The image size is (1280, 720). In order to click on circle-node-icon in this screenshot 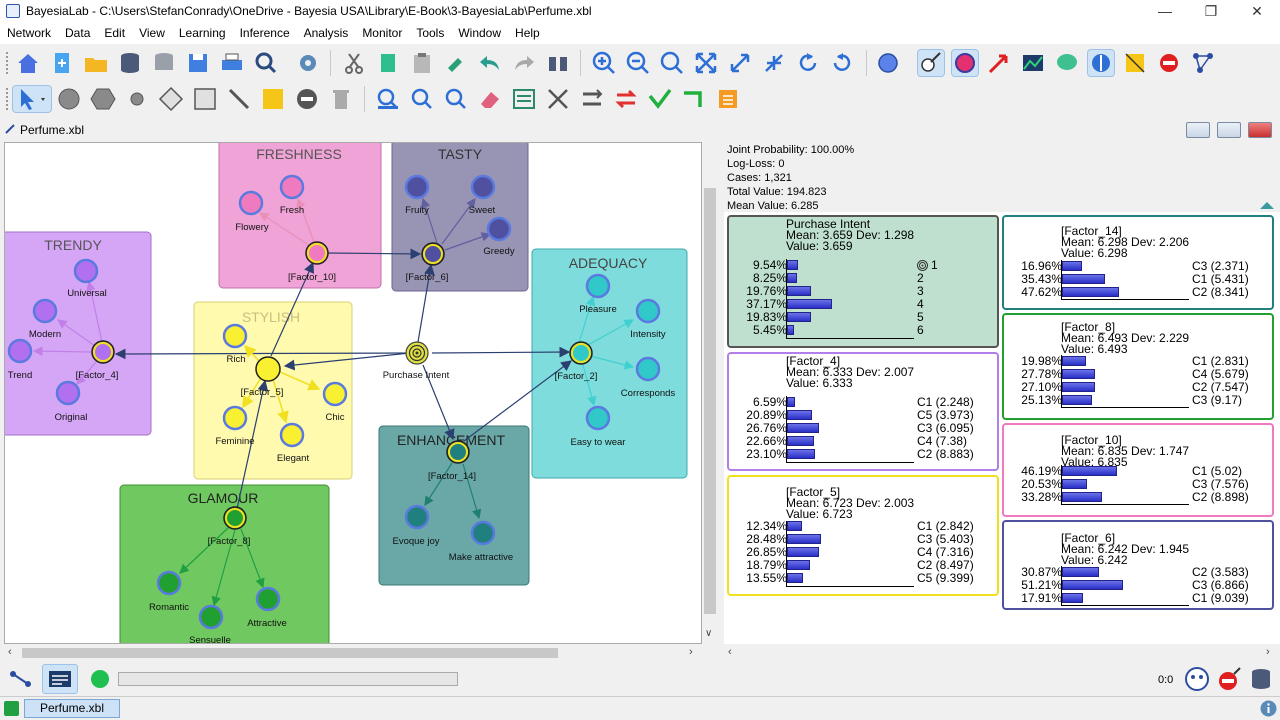, I will do `click(69, 99)`.